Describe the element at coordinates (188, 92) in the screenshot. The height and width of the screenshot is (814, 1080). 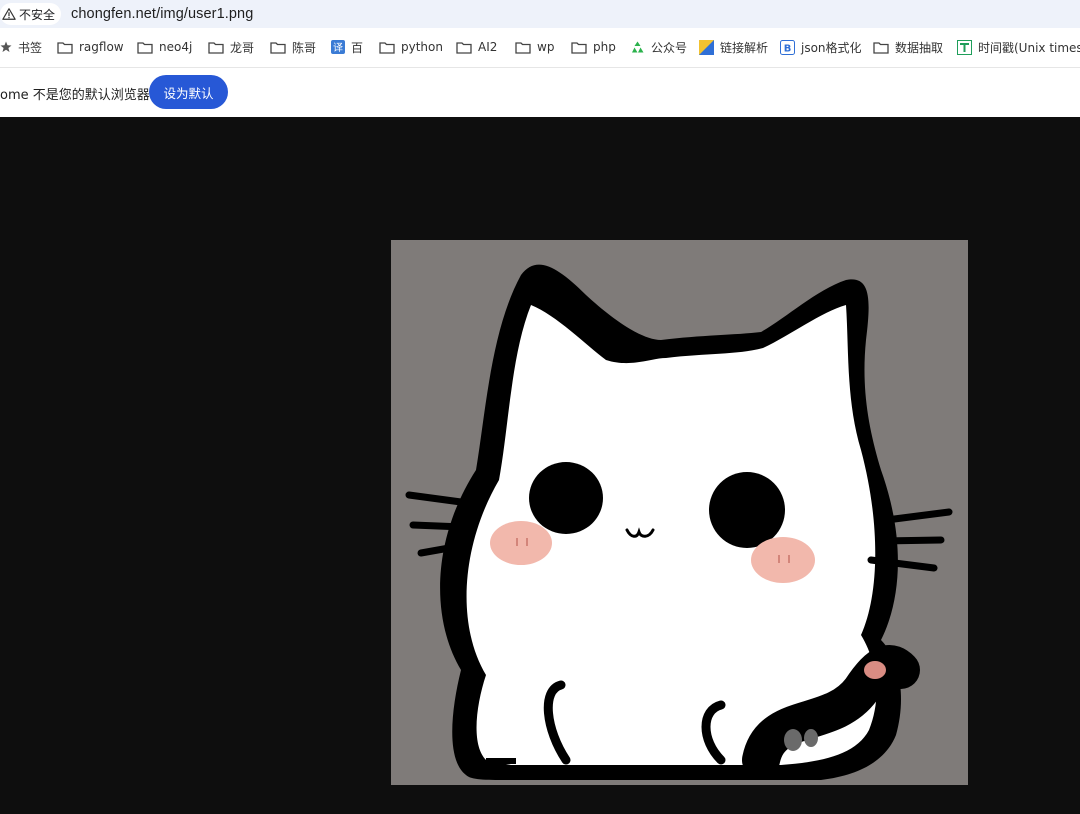
I see `set-default-button: 设为默认` at that location.